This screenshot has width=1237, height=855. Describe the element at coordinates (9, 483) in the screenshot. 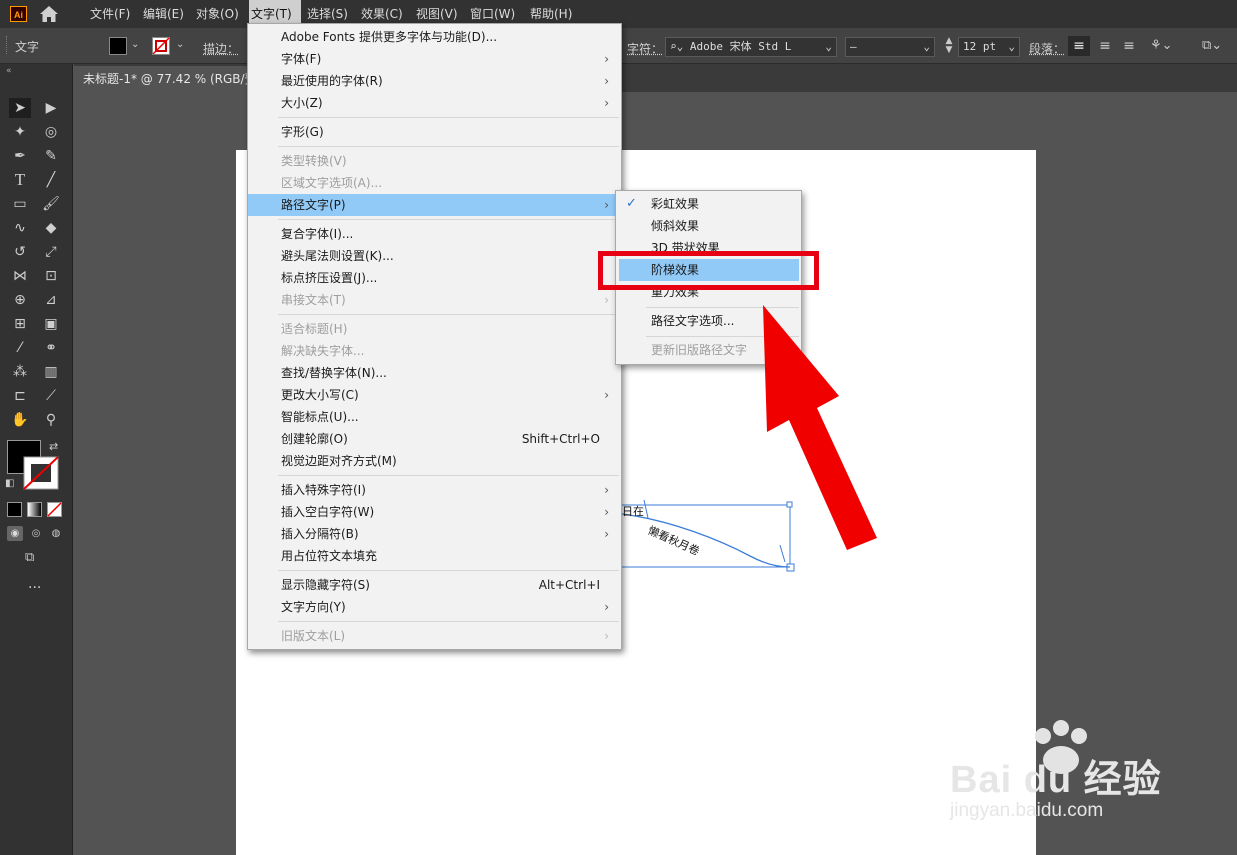

I see `default-colors-icon: ◧` at that location.